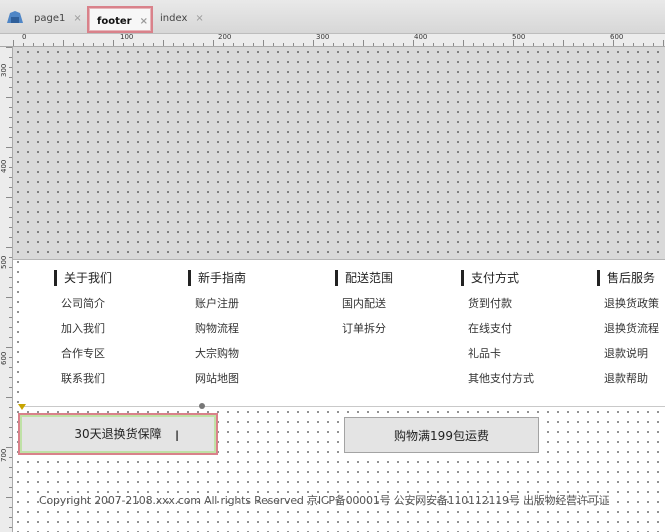  What do you see at coordinates (626, 379) in the screenshot?
I see `footer-link: 退款帮助` at bounding box center [626, 379].